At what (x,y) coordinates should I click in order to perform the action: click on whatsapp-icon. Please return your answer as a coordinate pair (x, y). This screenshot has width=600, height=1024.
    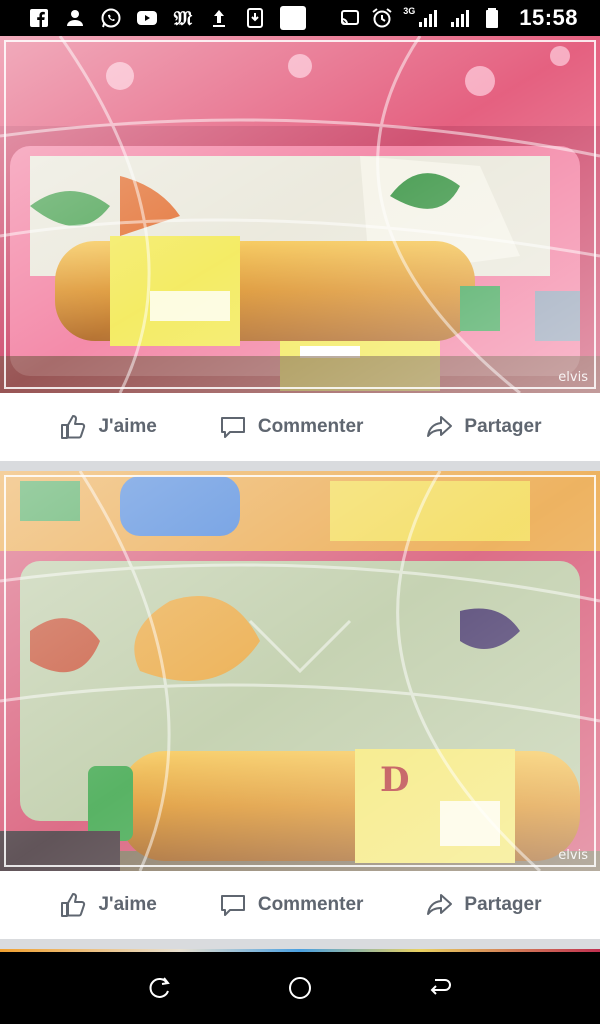
    Looking at the image, I should click on (111, 18).